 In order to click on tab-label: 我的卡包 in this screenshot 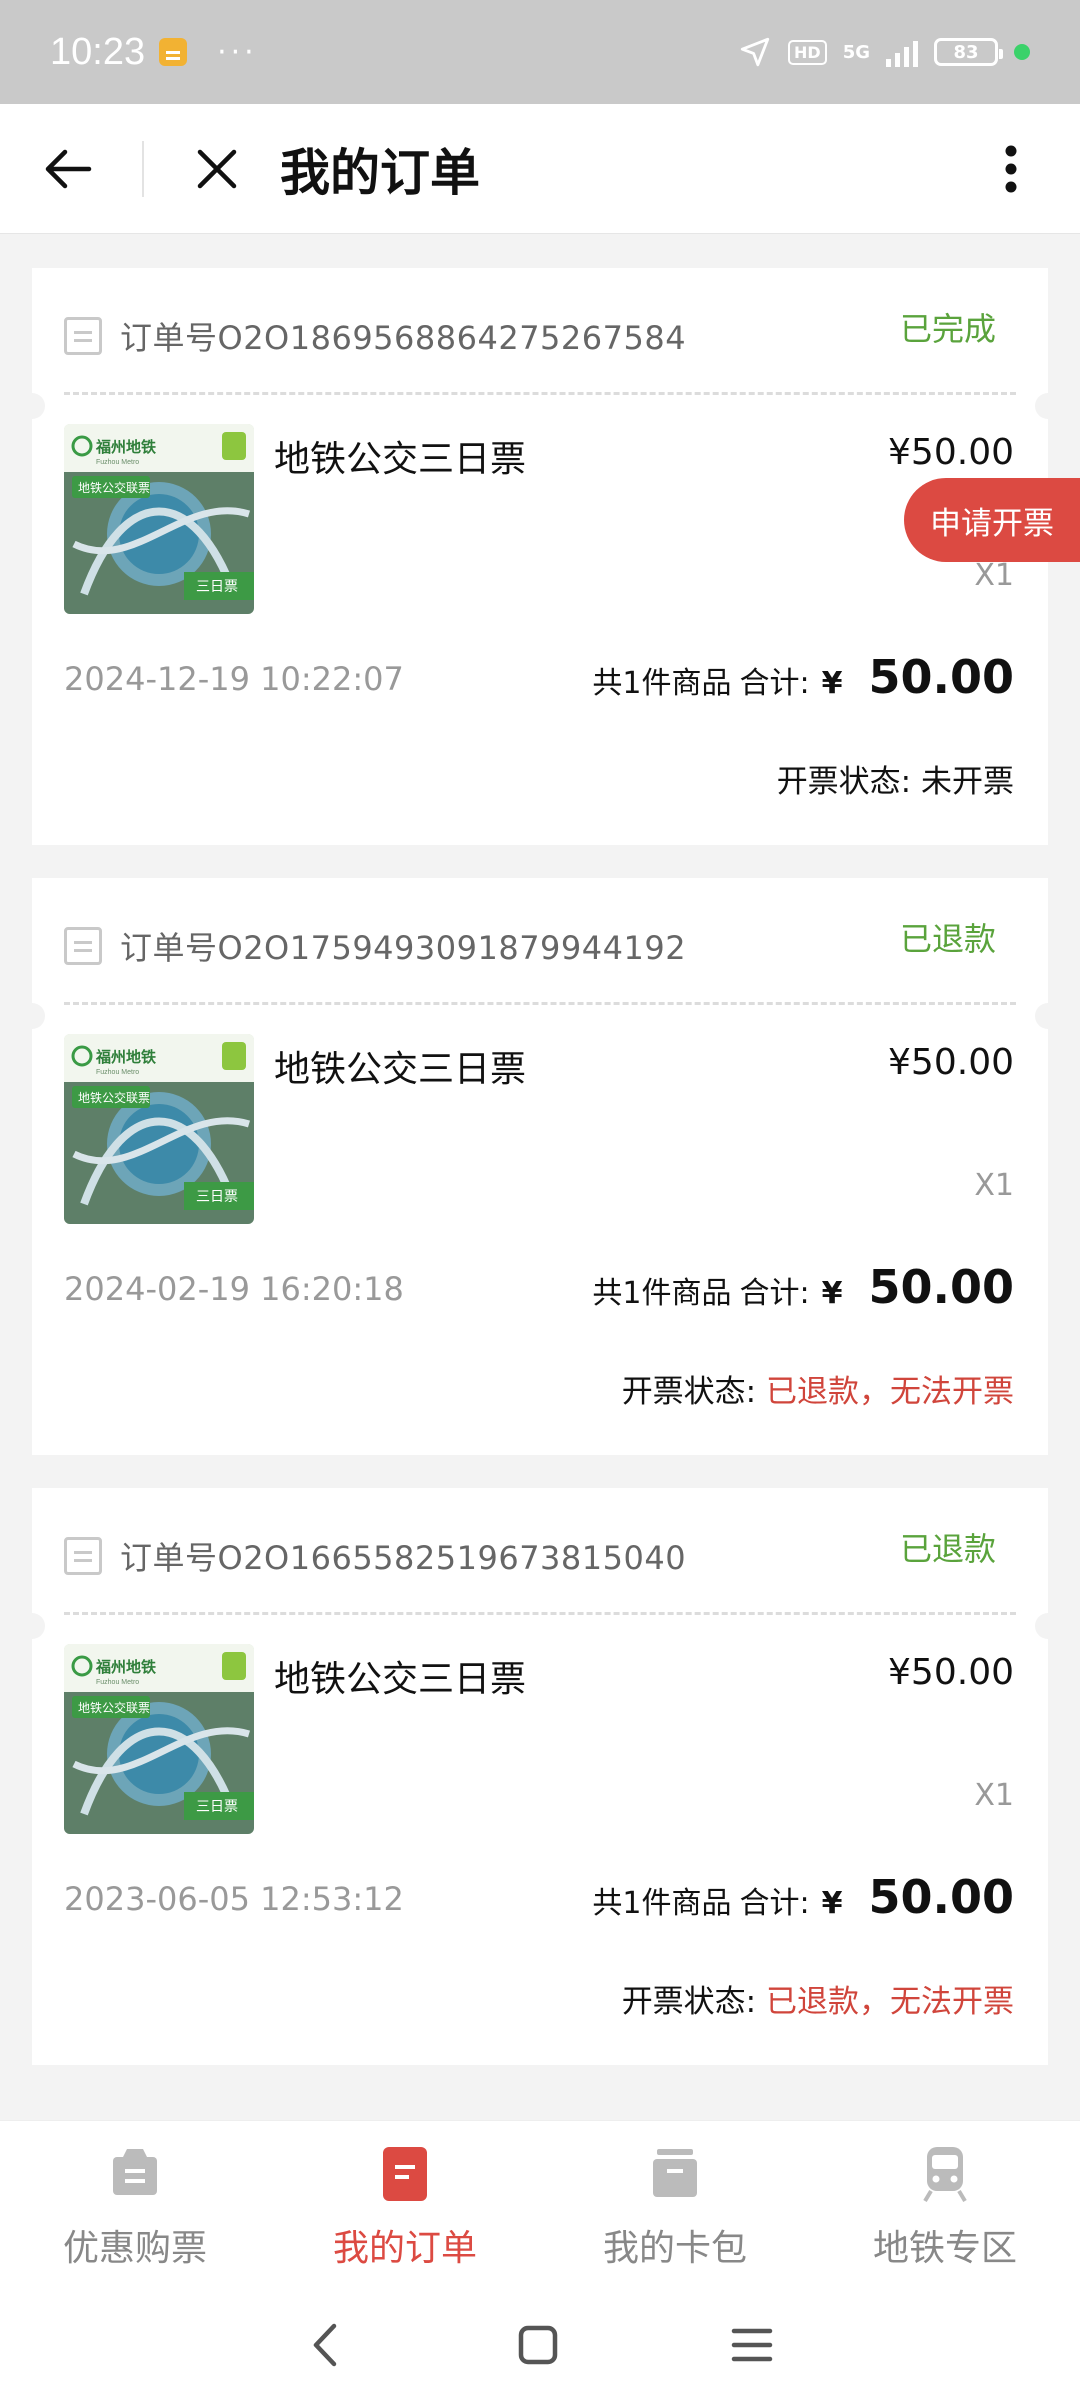, I will do `click(674, 2248)`.